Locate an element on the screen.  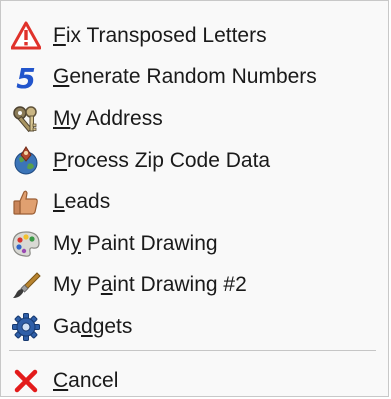
keys-icon is located at coordinates (26, 119).